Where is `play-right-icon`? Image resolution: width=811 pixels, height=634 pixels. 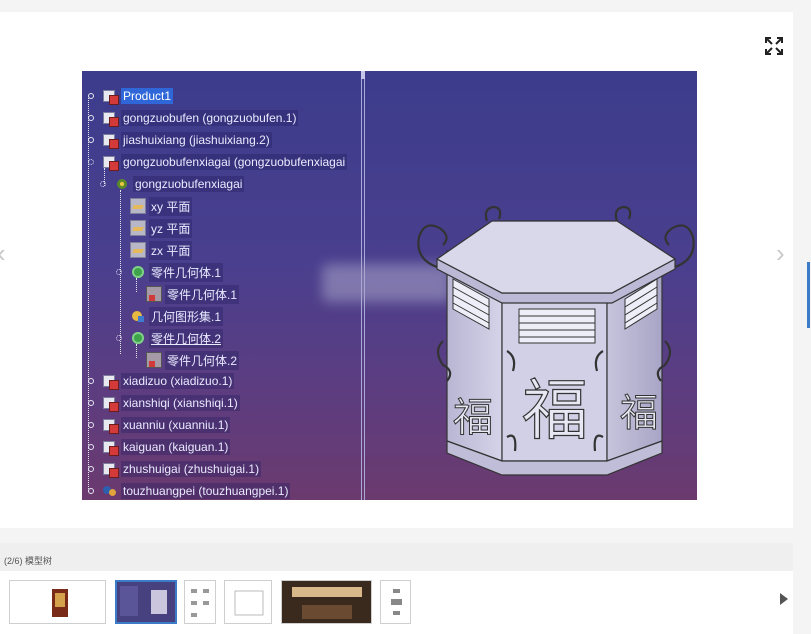 play-right-icon is located at coordinates (784, 599).